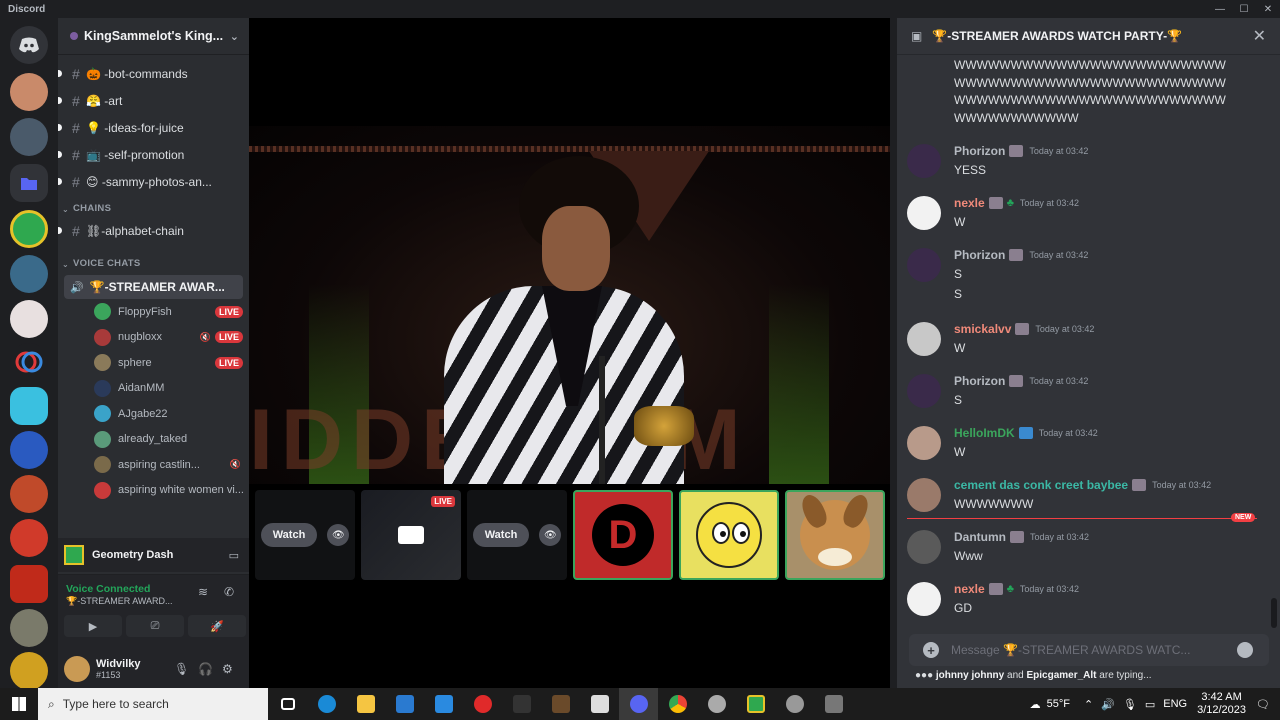 This screenshot has width=1280, height=720. What do you see at coordinates (411, 535) in the screenshot?
I see `stream-thumbnail: LIVE` at bounding box center [411, 535].